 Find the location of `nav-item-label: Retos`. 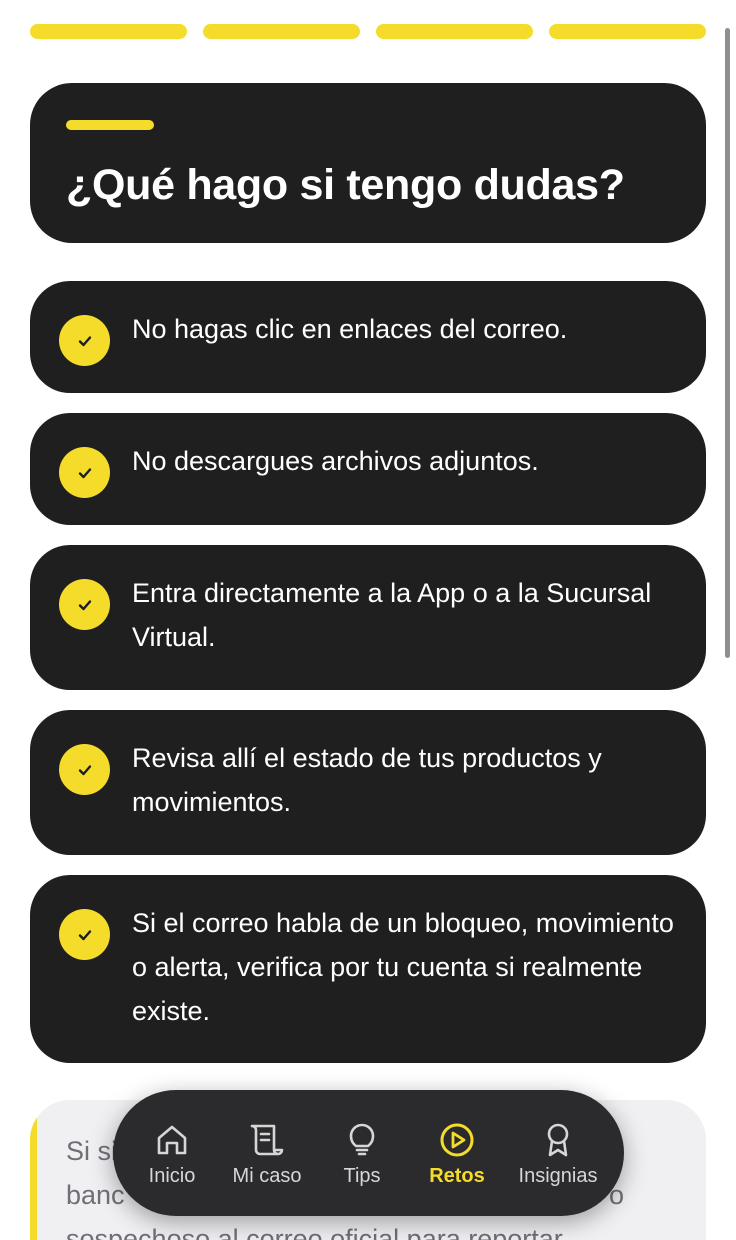

nav-item-label: Retos is located at coordinates (457, 1176).